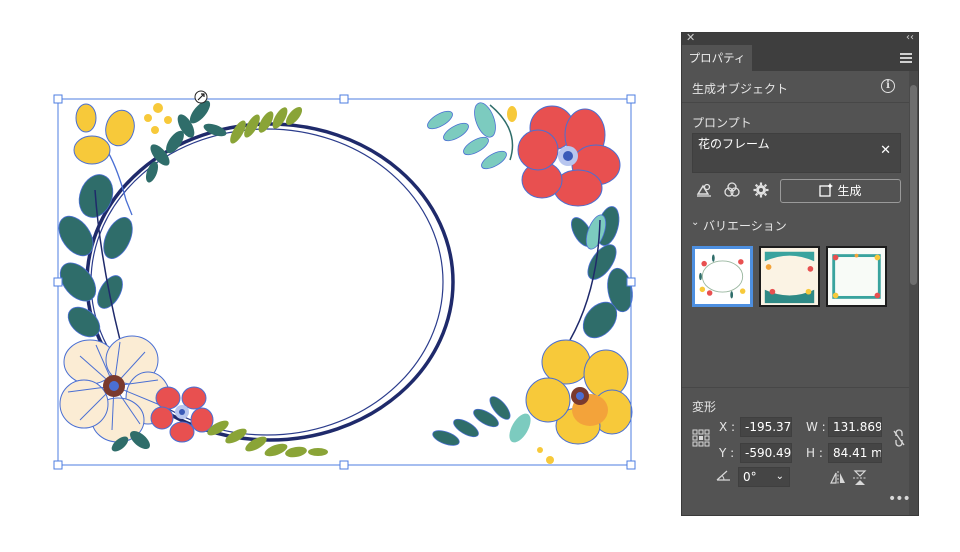 The image size is (960, 552). I want to click on resize-handle-left, so click(58, 282).